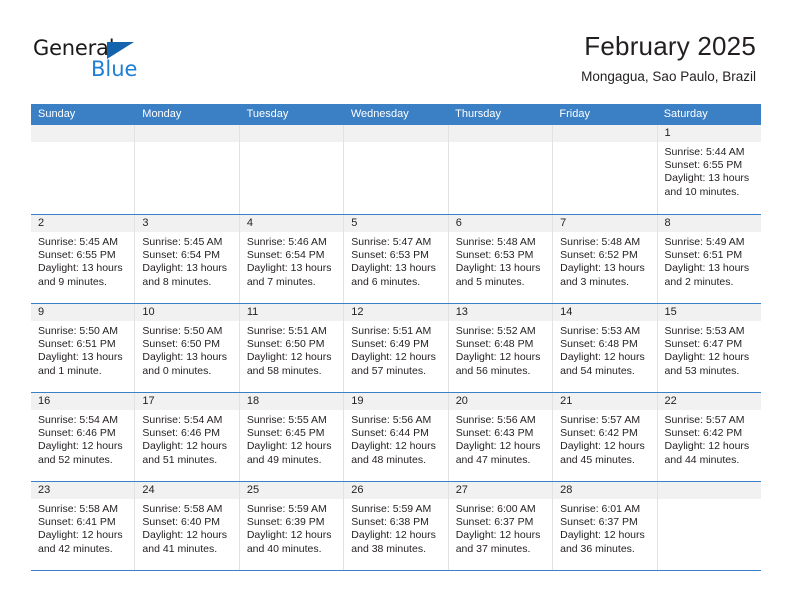 The height and width of the screenshot is (612, 792). What do you see at coordinates (83, 223) in the screenshot?
I see `day-number: 2` at bounding box center [83, 223].